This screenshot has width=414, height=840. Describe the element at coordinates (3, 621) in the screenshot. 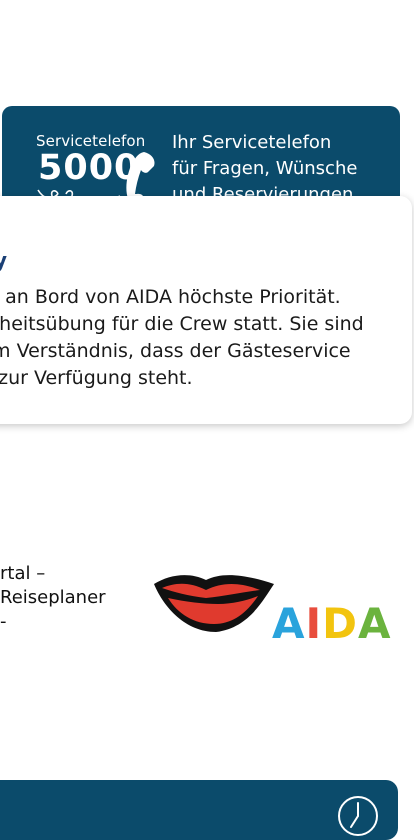

I see `portal-line-3: -` at that location.